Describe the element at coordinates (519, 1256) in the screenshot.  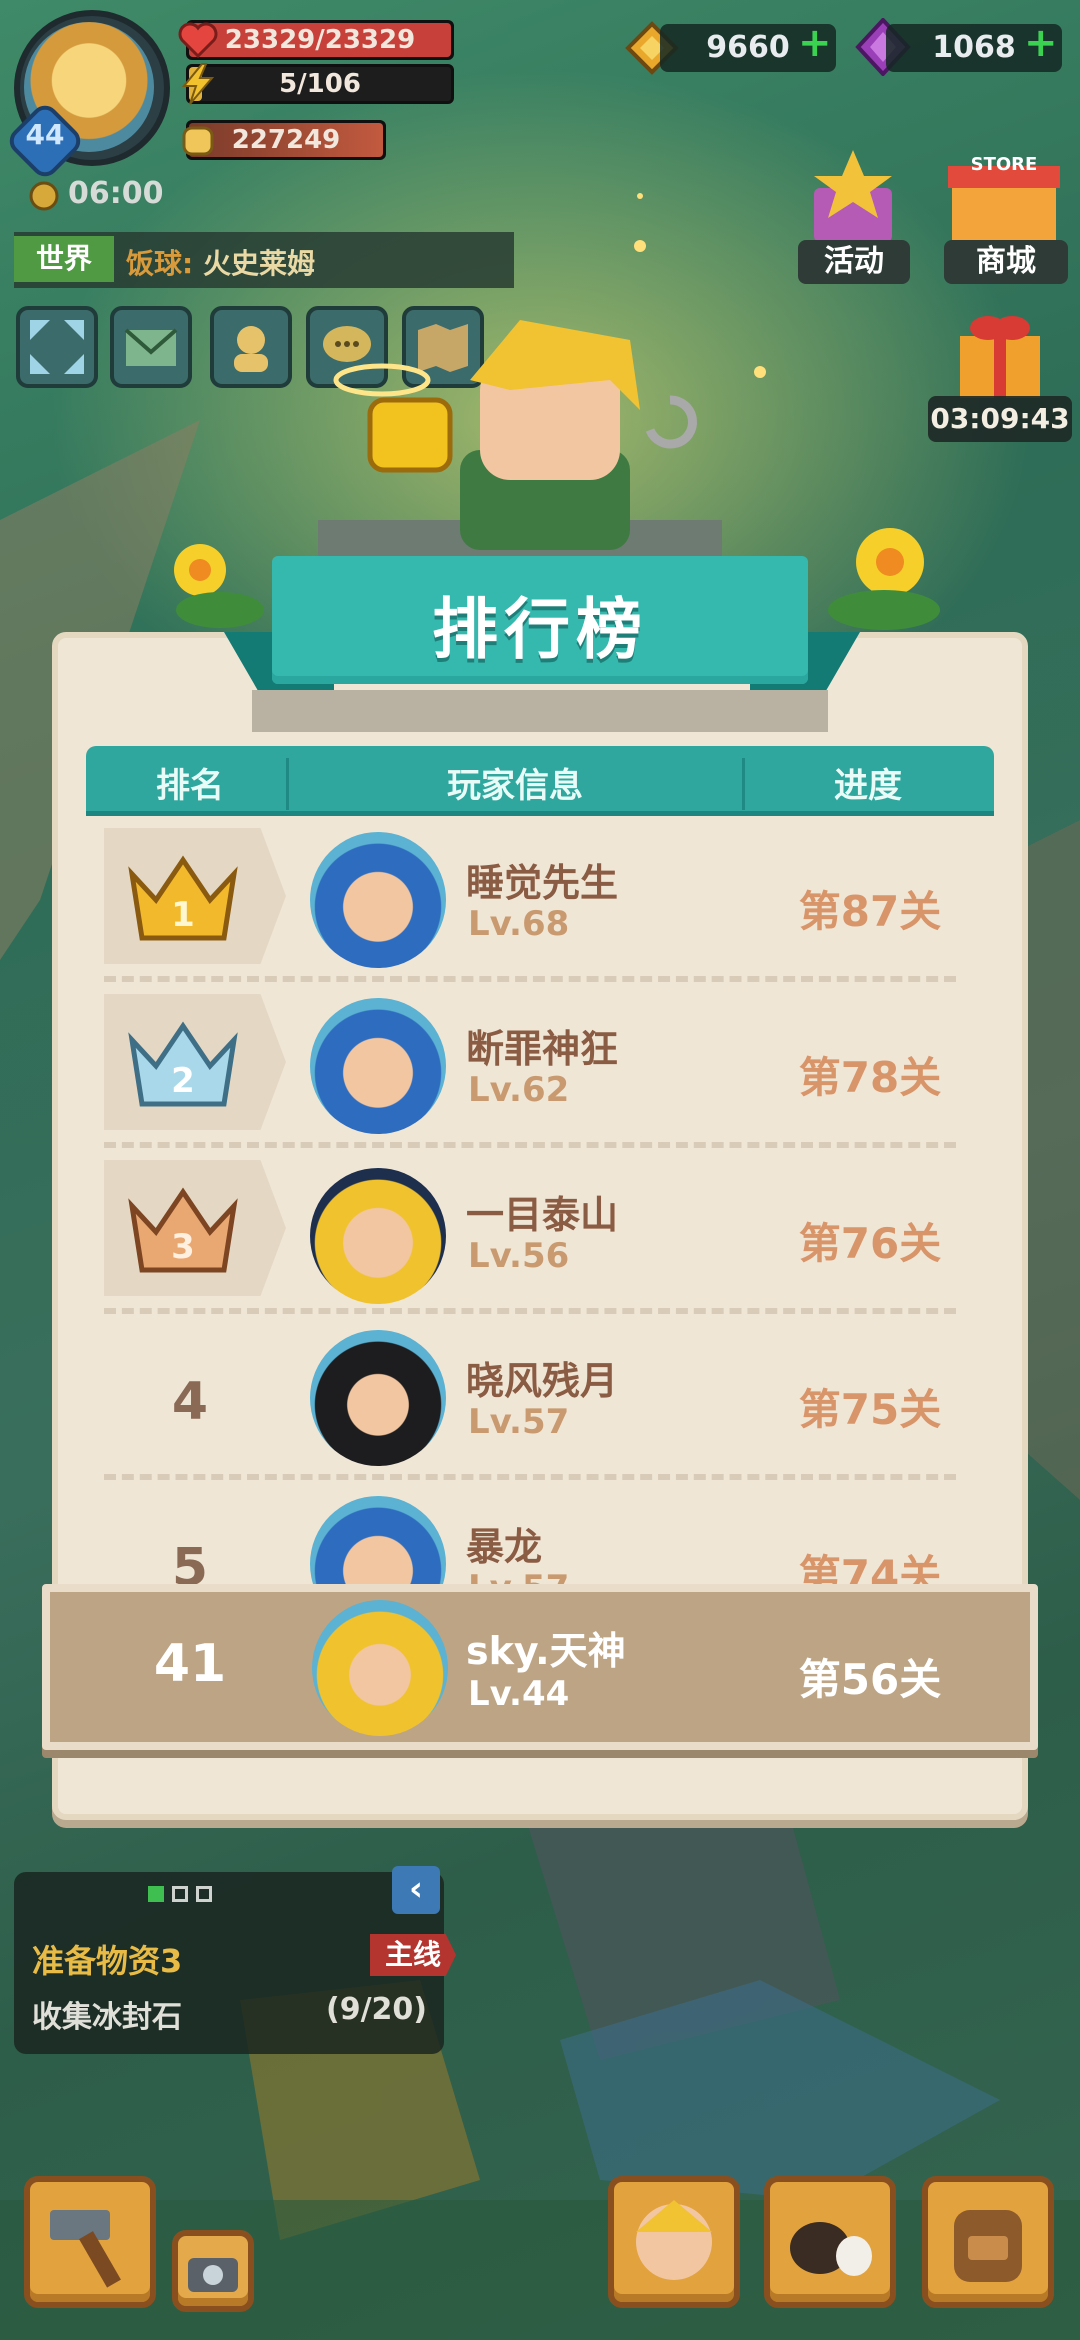
I see `player-level: Lv.56` at that location.